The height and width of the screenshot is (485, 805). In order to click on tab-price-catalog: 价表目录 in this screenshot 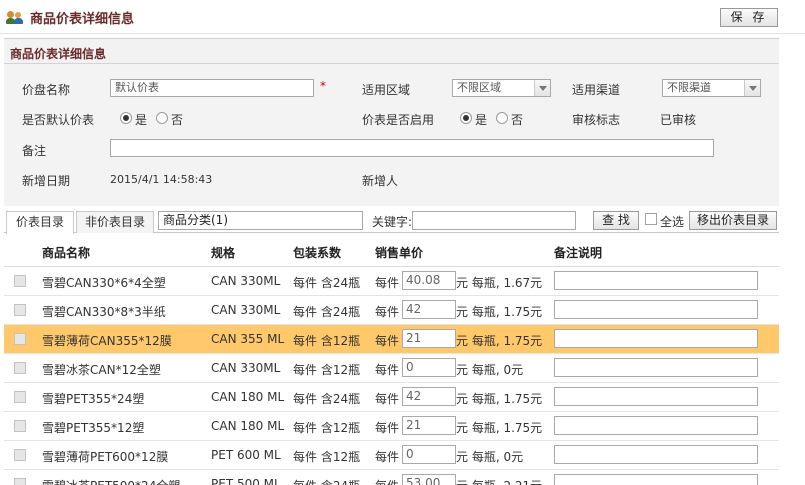, I will do `click(40, 222)`.